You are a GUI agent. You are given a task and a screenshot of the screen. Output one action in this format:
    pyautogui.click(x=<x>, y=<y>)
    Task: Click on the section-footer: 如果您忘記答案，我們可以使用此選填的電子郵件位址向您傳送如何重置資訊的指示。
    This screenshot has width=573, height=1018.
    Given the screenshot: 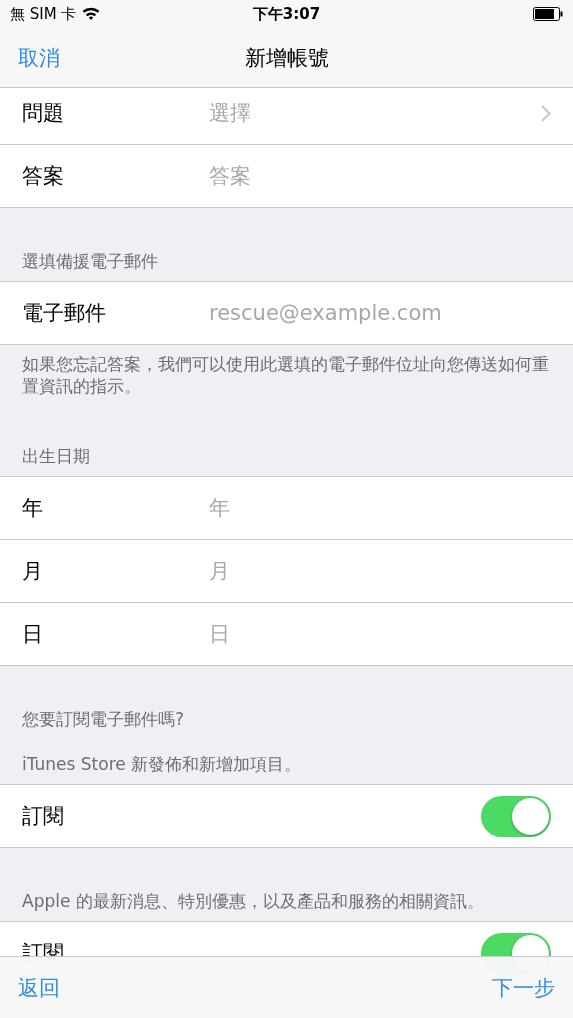 What is the action you would take?
    pyautogui.click(x=286, y=374)
    